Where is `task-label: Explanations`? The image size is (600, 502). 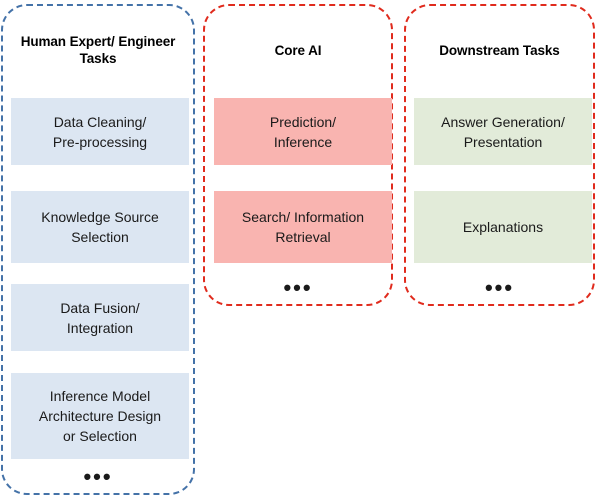
task-label: Explanations is located at coordinates (503, 227).